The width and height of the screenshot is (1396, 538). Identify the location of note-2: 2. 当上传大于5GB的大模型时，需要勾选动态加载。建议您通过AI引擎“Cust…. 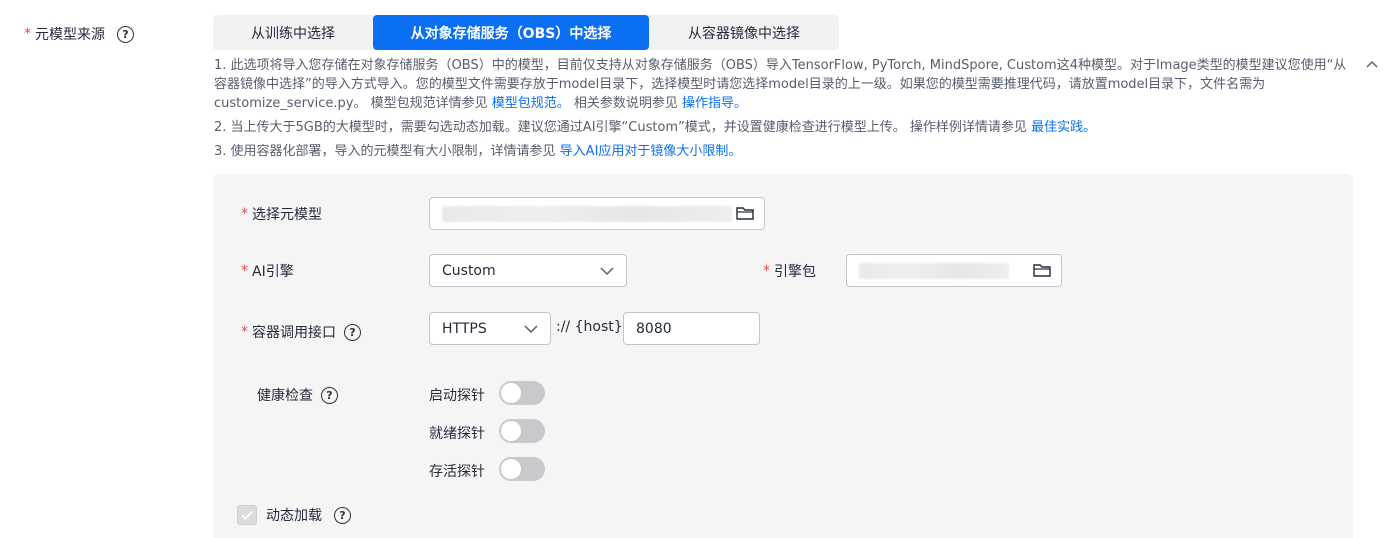
(655, 127).